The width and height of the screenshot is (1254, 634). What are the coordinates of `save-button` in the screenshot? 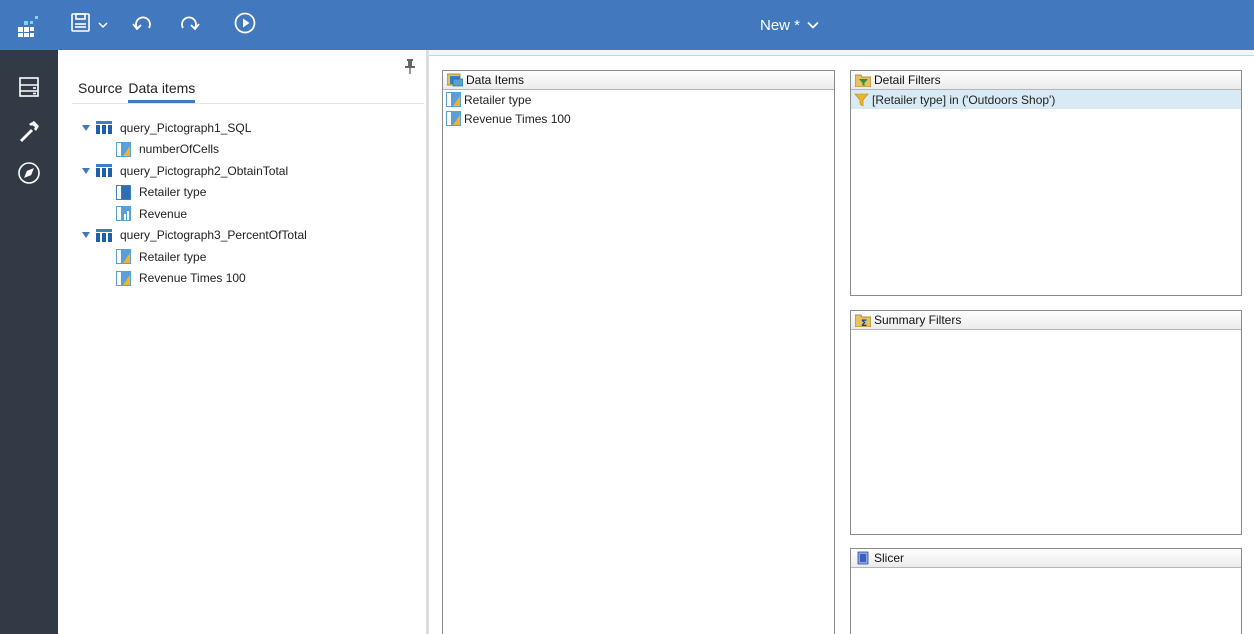 It's located at (89, 25).